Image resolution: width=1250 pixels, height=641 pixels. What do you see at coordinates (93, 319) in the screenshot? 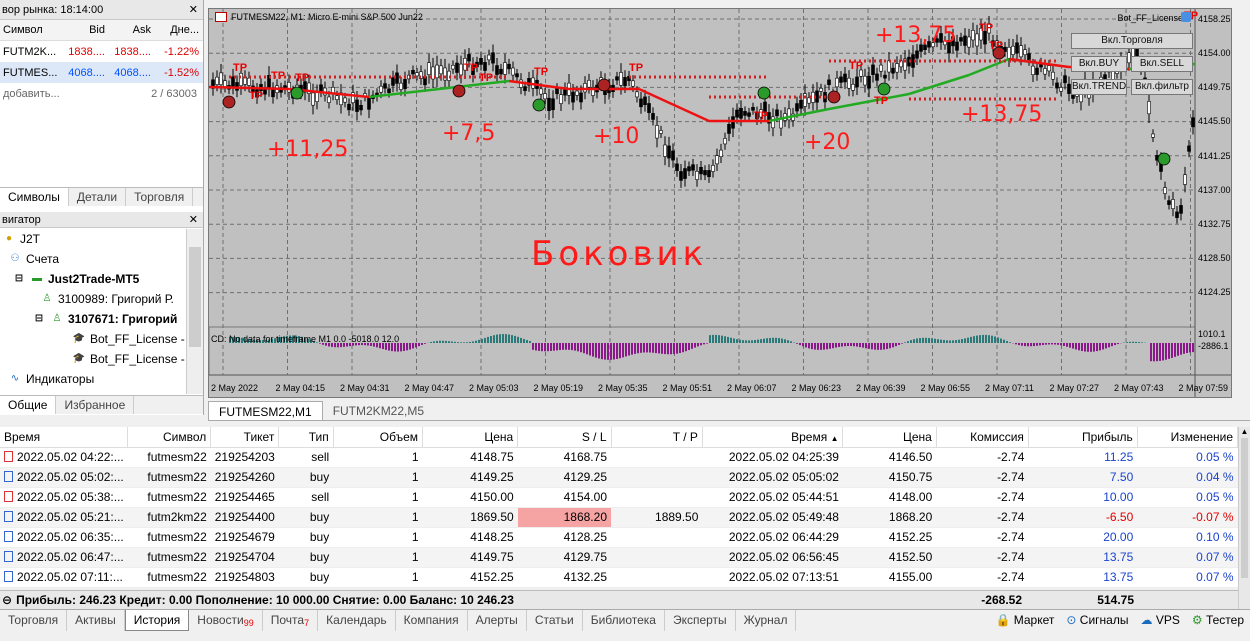
I see `nav-item: ⊟ ♙ 3107671: Григорий` at bounding box center [93, 319].